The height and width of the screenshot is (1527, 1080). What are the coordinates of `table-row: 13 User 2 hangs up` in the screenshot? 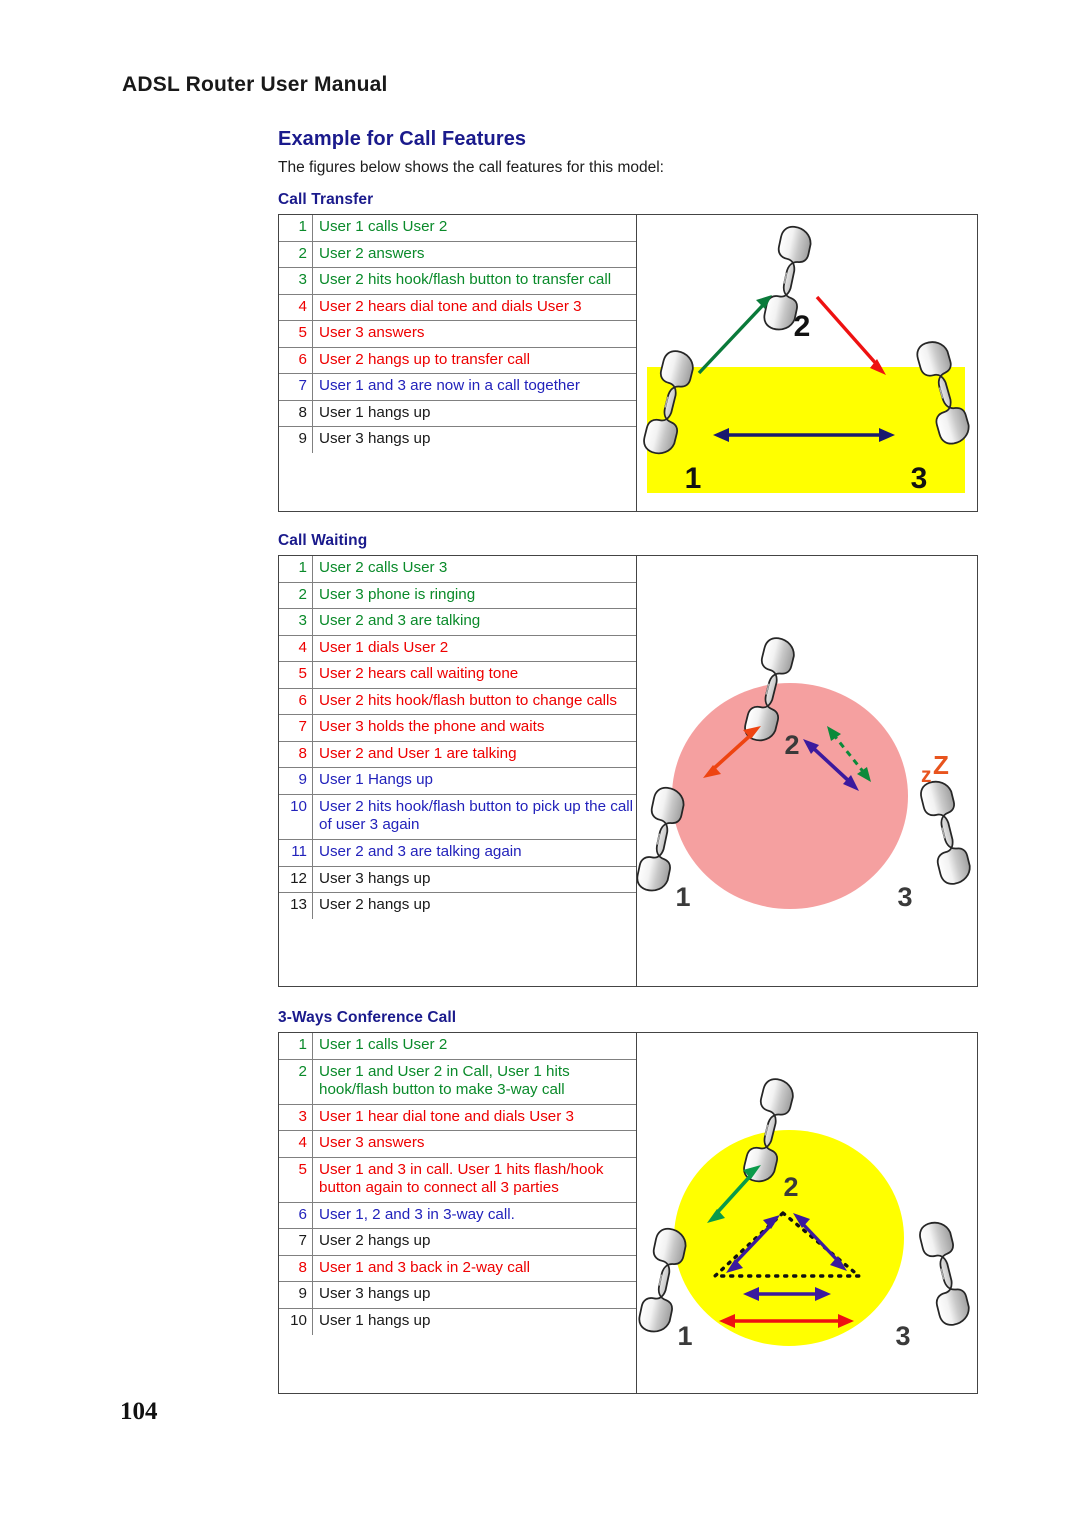 It's located at (457, 905).